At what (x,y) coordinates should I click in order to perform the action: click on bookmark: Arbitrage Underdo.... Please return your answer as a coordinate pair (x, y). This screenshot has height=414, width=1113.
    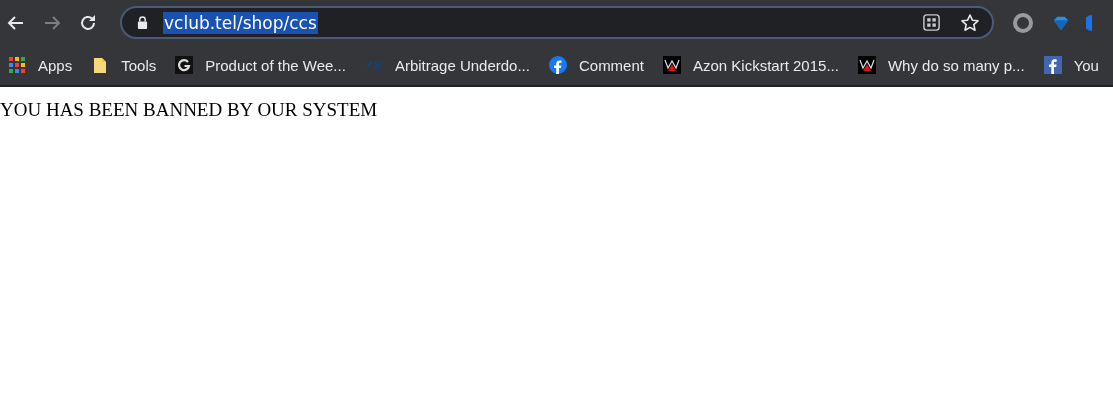
    Looking at the image, I should click on (447, 65).